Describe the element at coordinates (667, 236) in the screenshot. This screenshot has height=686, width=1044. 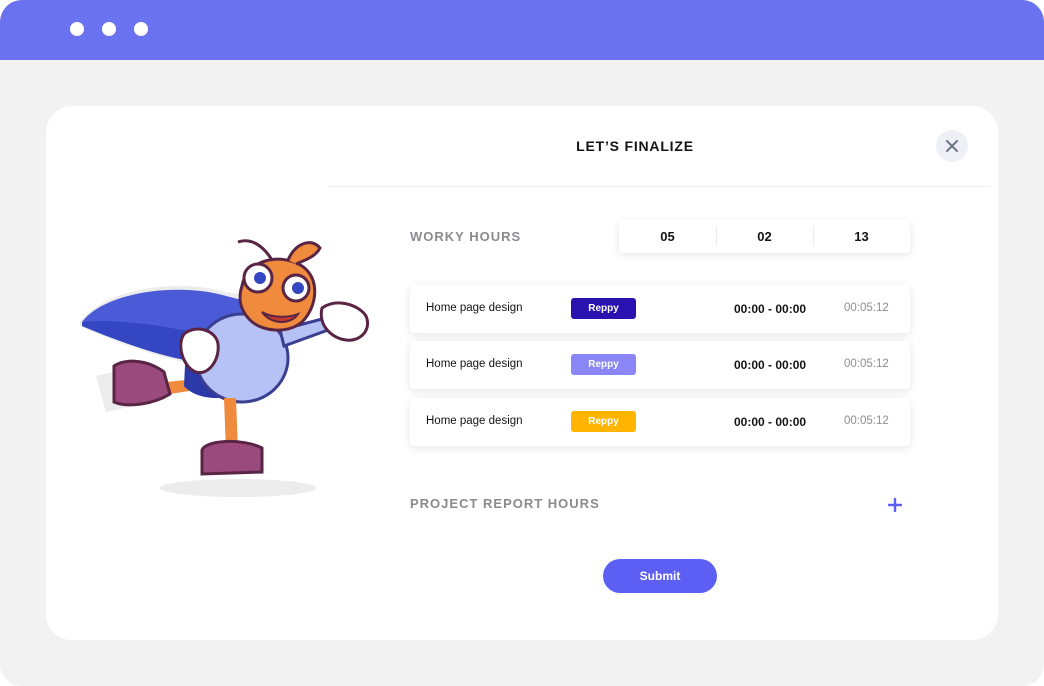
I see `hours-value: 05` at that location.